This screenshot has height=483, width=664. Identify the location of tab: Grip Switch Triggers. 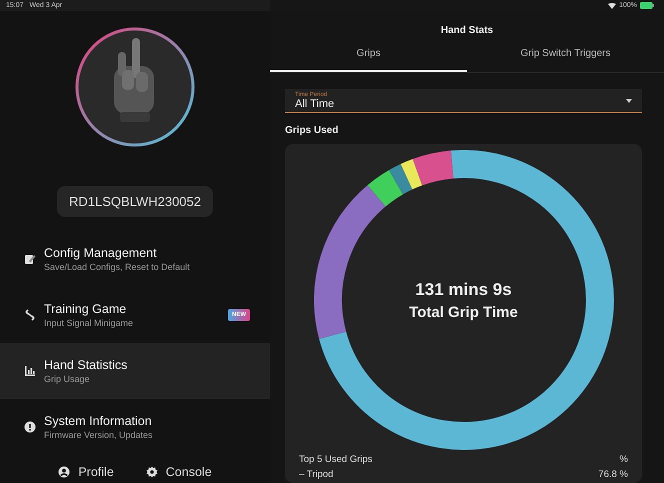
(565, 60).